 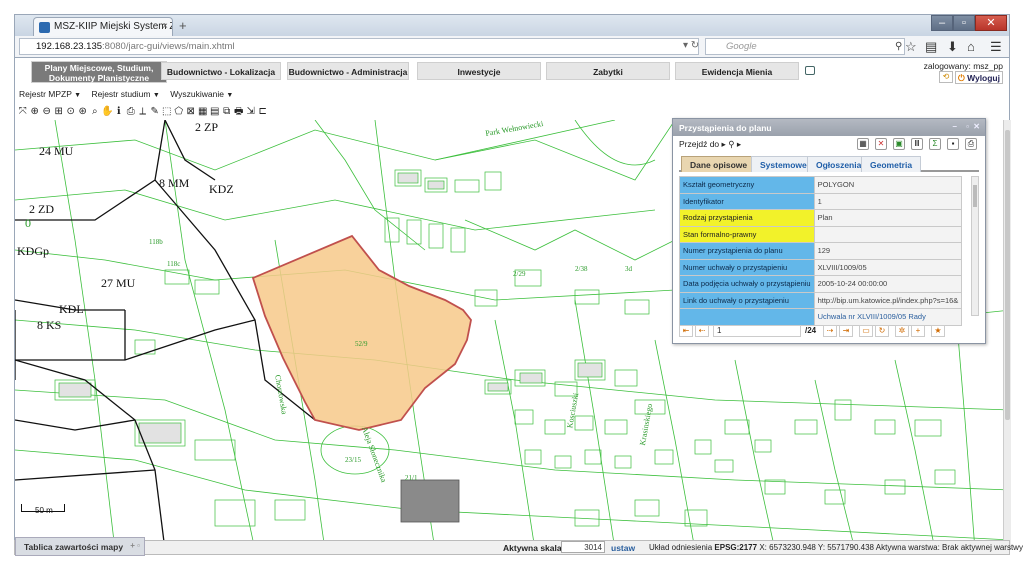 I want to click on table-row: Numer przystąpienia do planu 129, so click(x=824, y=251).